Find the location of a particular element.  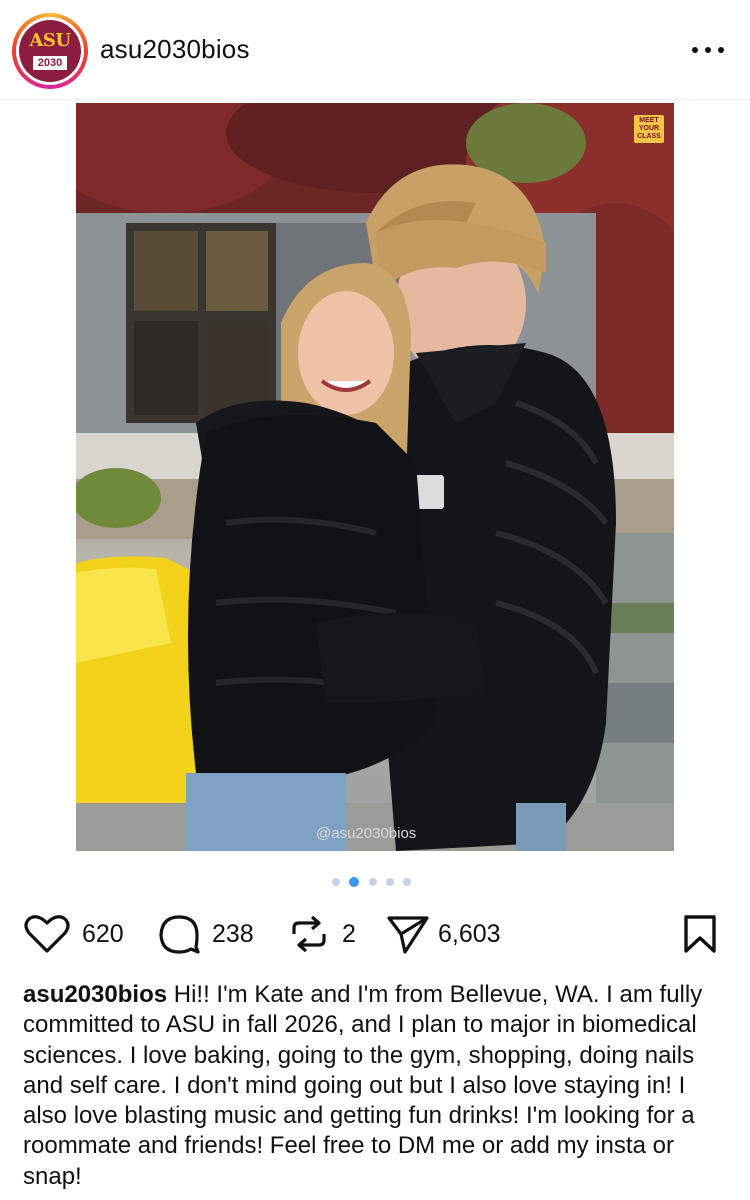

meet-your-class-badge: MEET YOUR CLASS is located at coordinates (649, 129).